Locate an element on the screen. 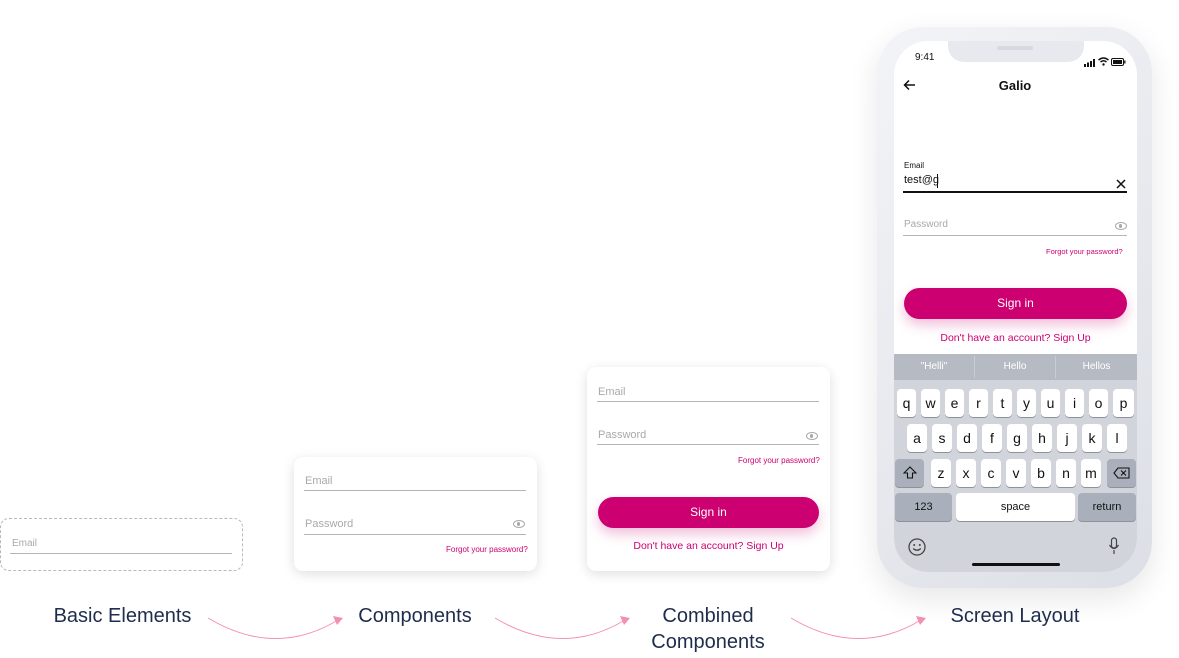 This screenshot has height=658, width=1179. emoji-icon is located at coordinates (917, 549).